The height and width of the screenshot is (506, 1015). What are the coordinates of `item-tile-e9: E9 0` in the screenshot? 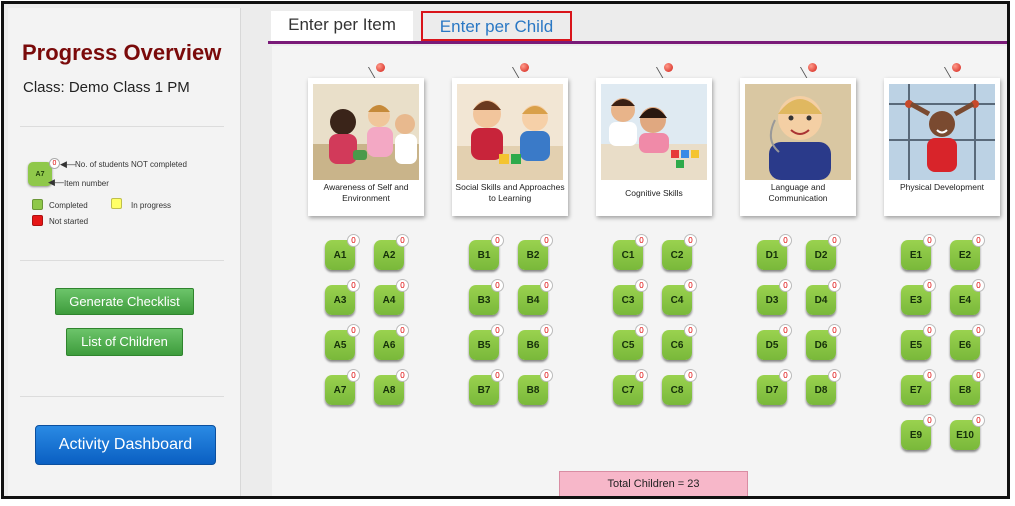 It's located at (918, 432).